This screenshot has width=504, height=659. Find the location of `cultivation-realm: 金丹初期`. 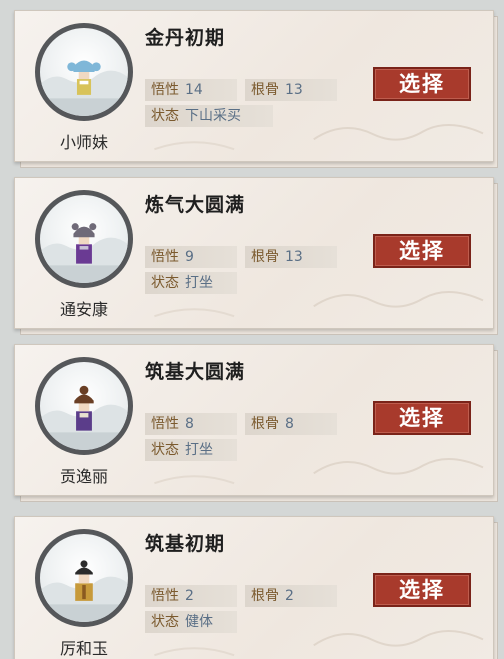

cultivation-realm: 金丹初期 is located at coordinates (185, 38).